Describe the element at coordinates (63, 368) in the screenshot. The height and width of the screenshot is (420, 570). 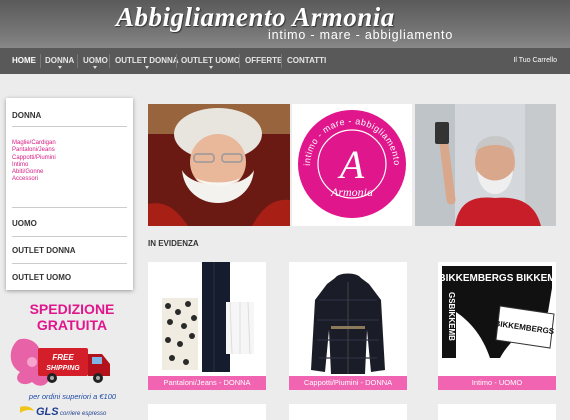
I see `truck-text-shipping: SHIPPING` at that location.